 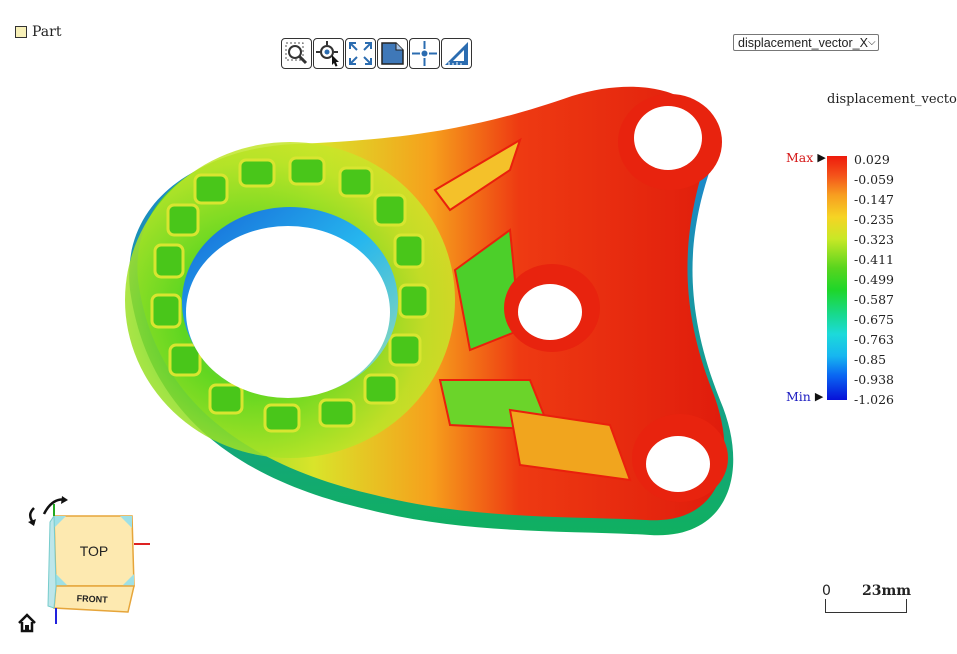 What do you see at coordinates (874, 179) in the screenshot?
I see `legend-value: -0.059` at bounding box center [874, 179].